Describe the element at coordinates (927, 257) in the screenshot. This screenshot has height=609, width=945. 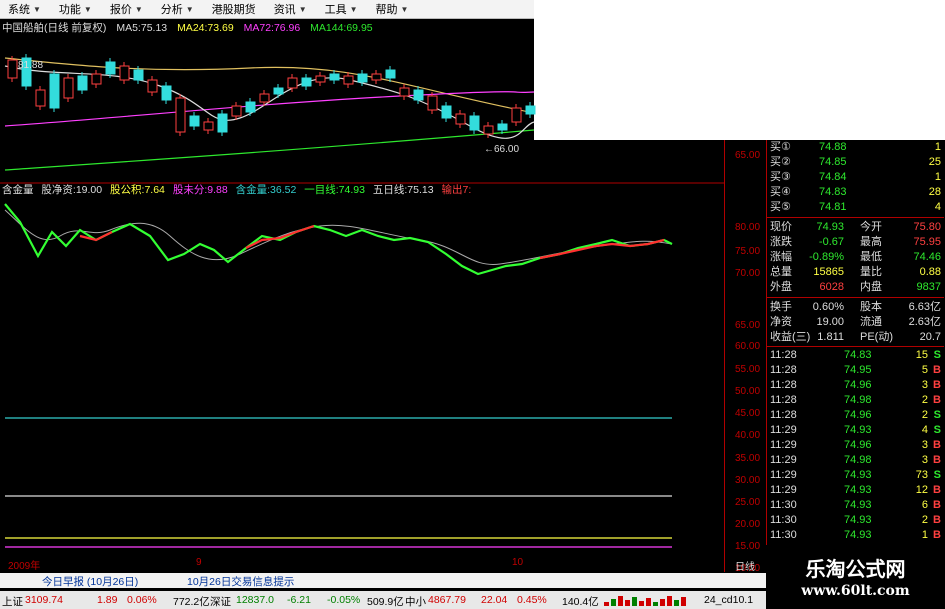
I see `quote-value: 74.46` at that location.